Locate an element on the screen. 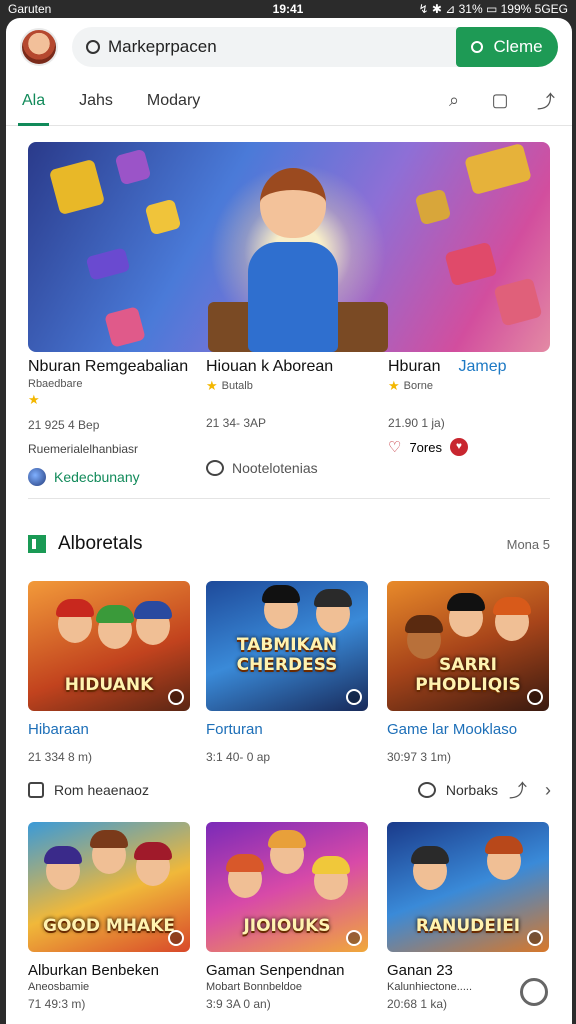 The image size is (576, 1024). game-title: Game lar Mooklaso is located at coordinates (452, 729).